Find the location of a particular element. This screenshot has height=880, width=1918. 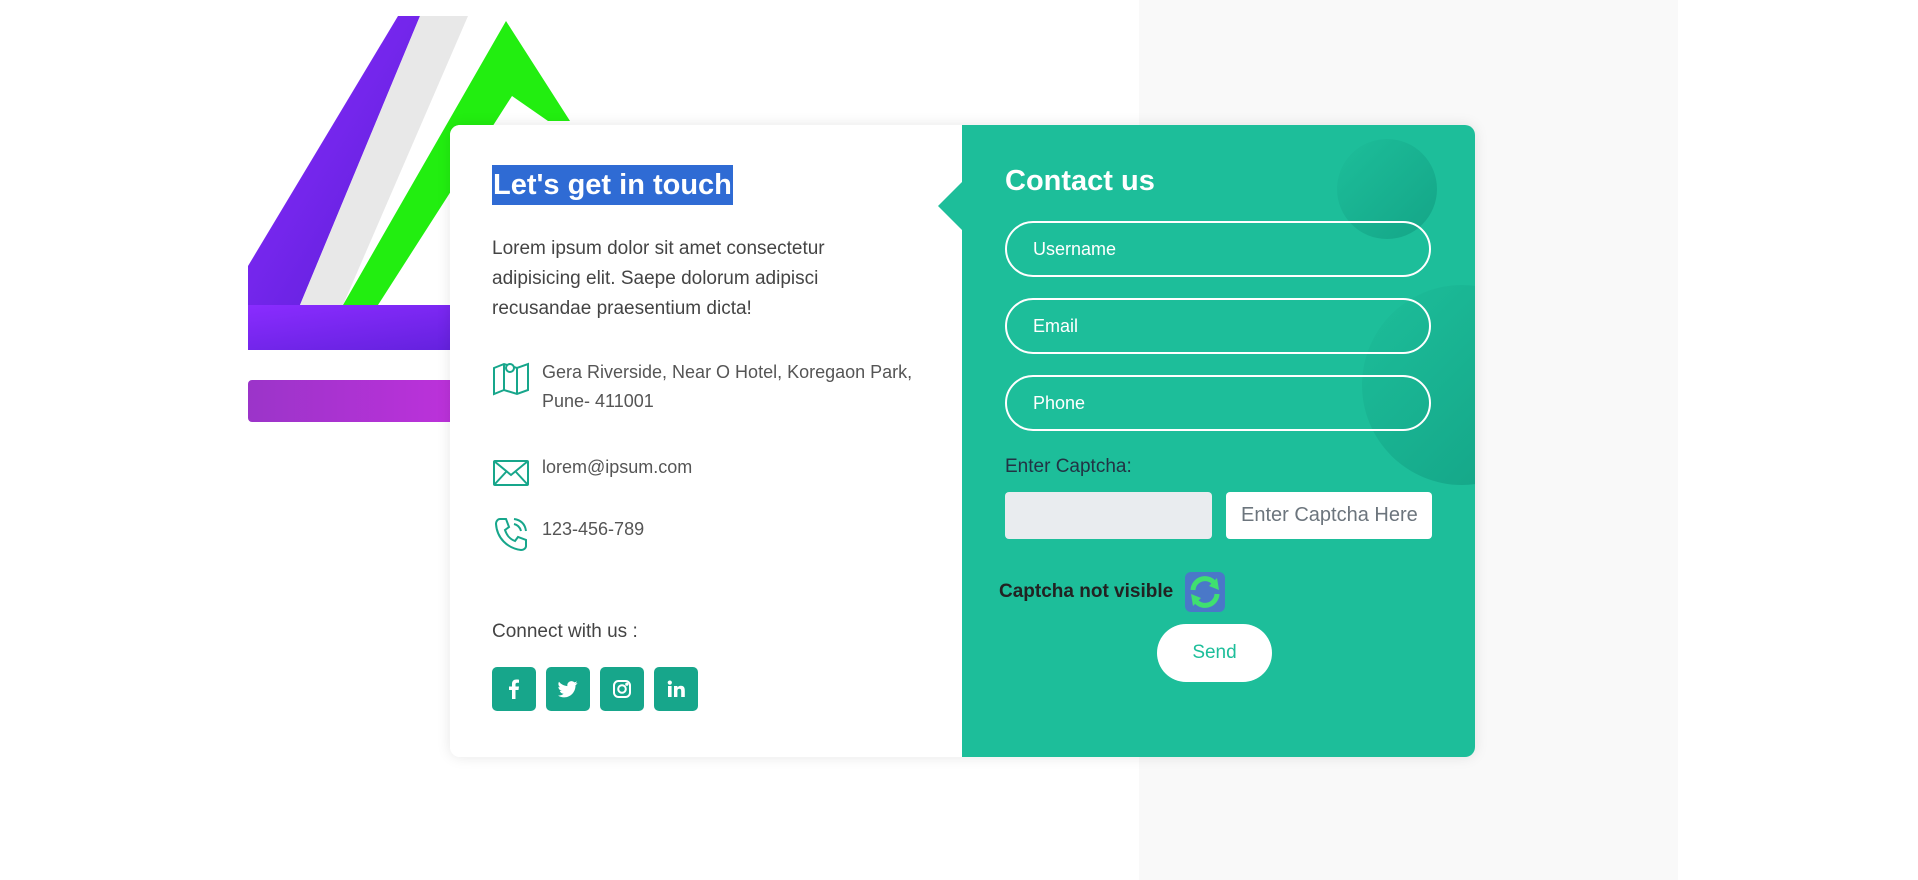

phone-text: 123-456-789 is located at coordinates (732, 529).